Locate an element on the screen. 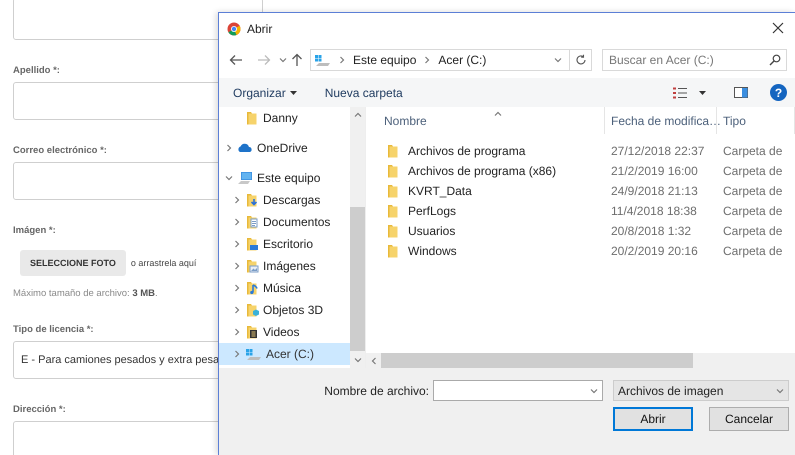  refresh-icon is located at coordinates (580, 60).